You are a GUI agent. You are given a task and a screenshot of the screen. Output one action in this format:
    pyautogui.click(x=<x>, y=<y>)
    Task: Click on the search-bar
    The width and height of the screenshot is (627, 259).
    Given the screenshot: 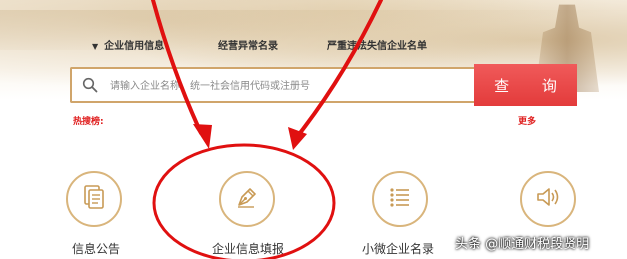 What is the action you would take?
    pyautogui.click(x=272, y=85)
    